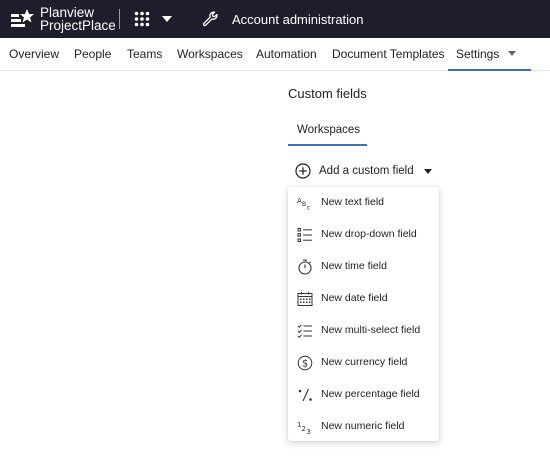 This screenshot has height=471, width=550. Describe the element at coordinates (286, 54) in the screenshot. I see `tab-automation: Automation` at that location.